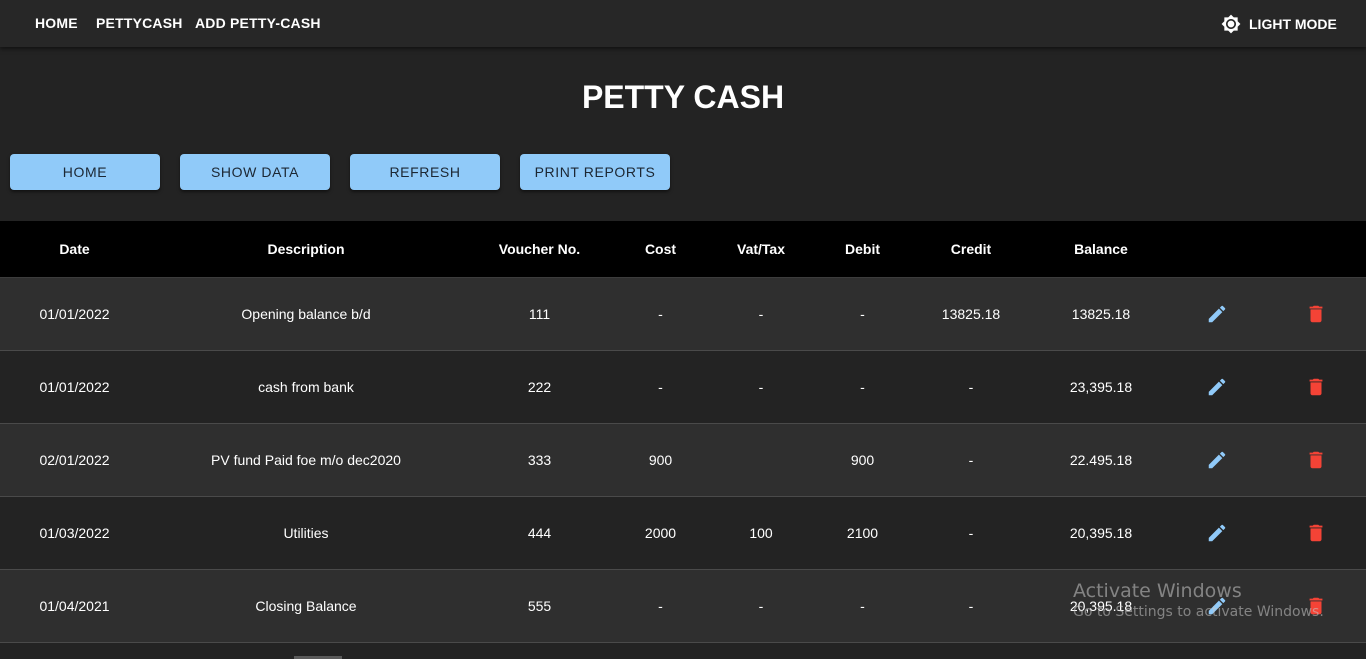 The image size is (1366, 659). Describe the element at coordinates (683, 23) in the screenshot. I see `top-navbar: HOME PETTYCASH ADD PETTY-CASH LIGHT MODE` at that location.